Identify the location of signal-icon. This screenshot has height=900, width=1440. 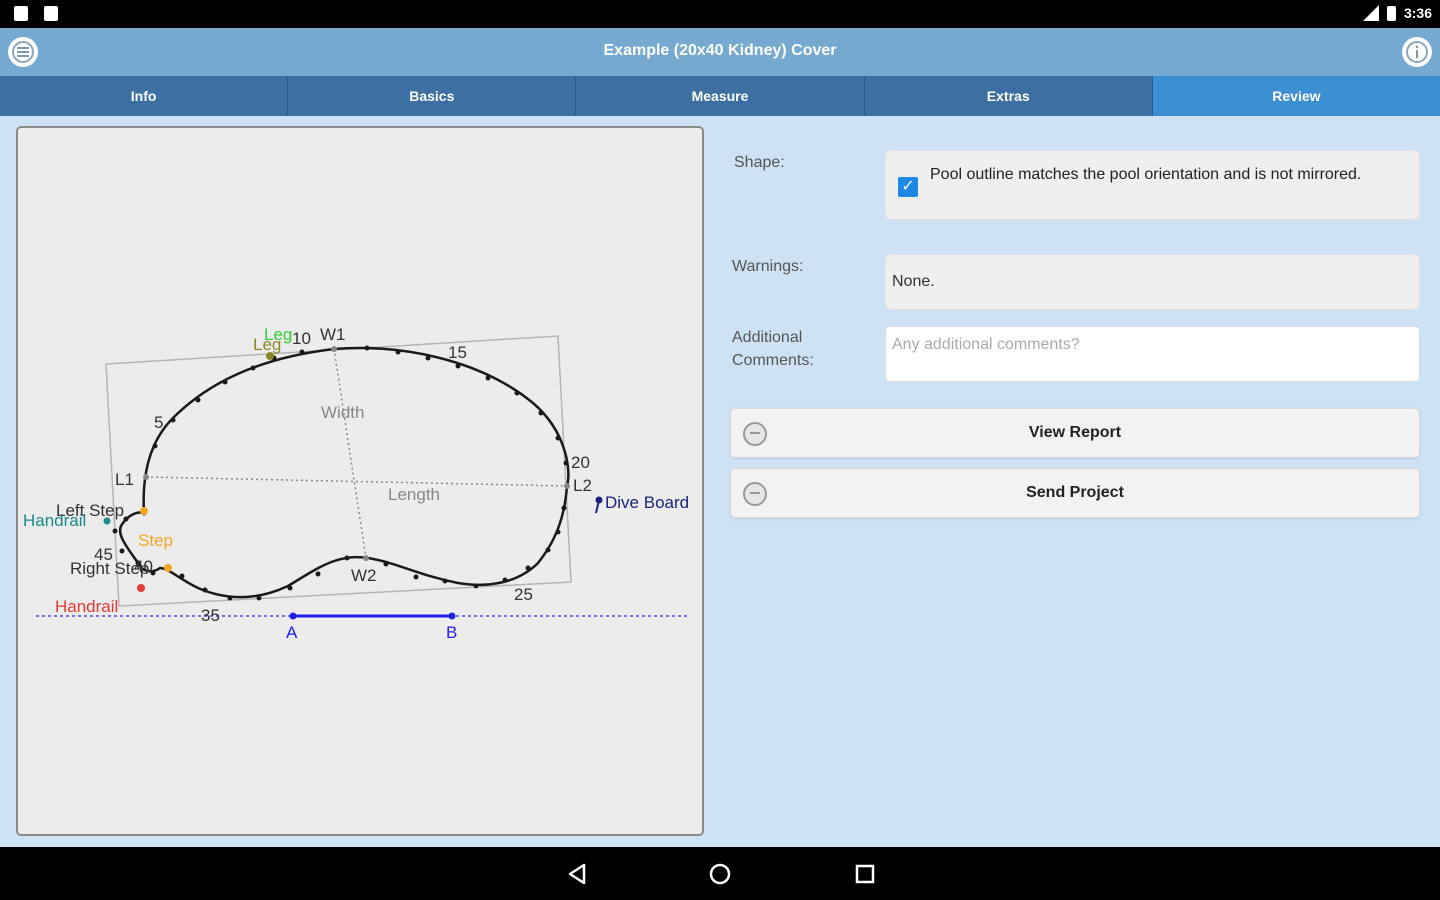
(1370, 13).